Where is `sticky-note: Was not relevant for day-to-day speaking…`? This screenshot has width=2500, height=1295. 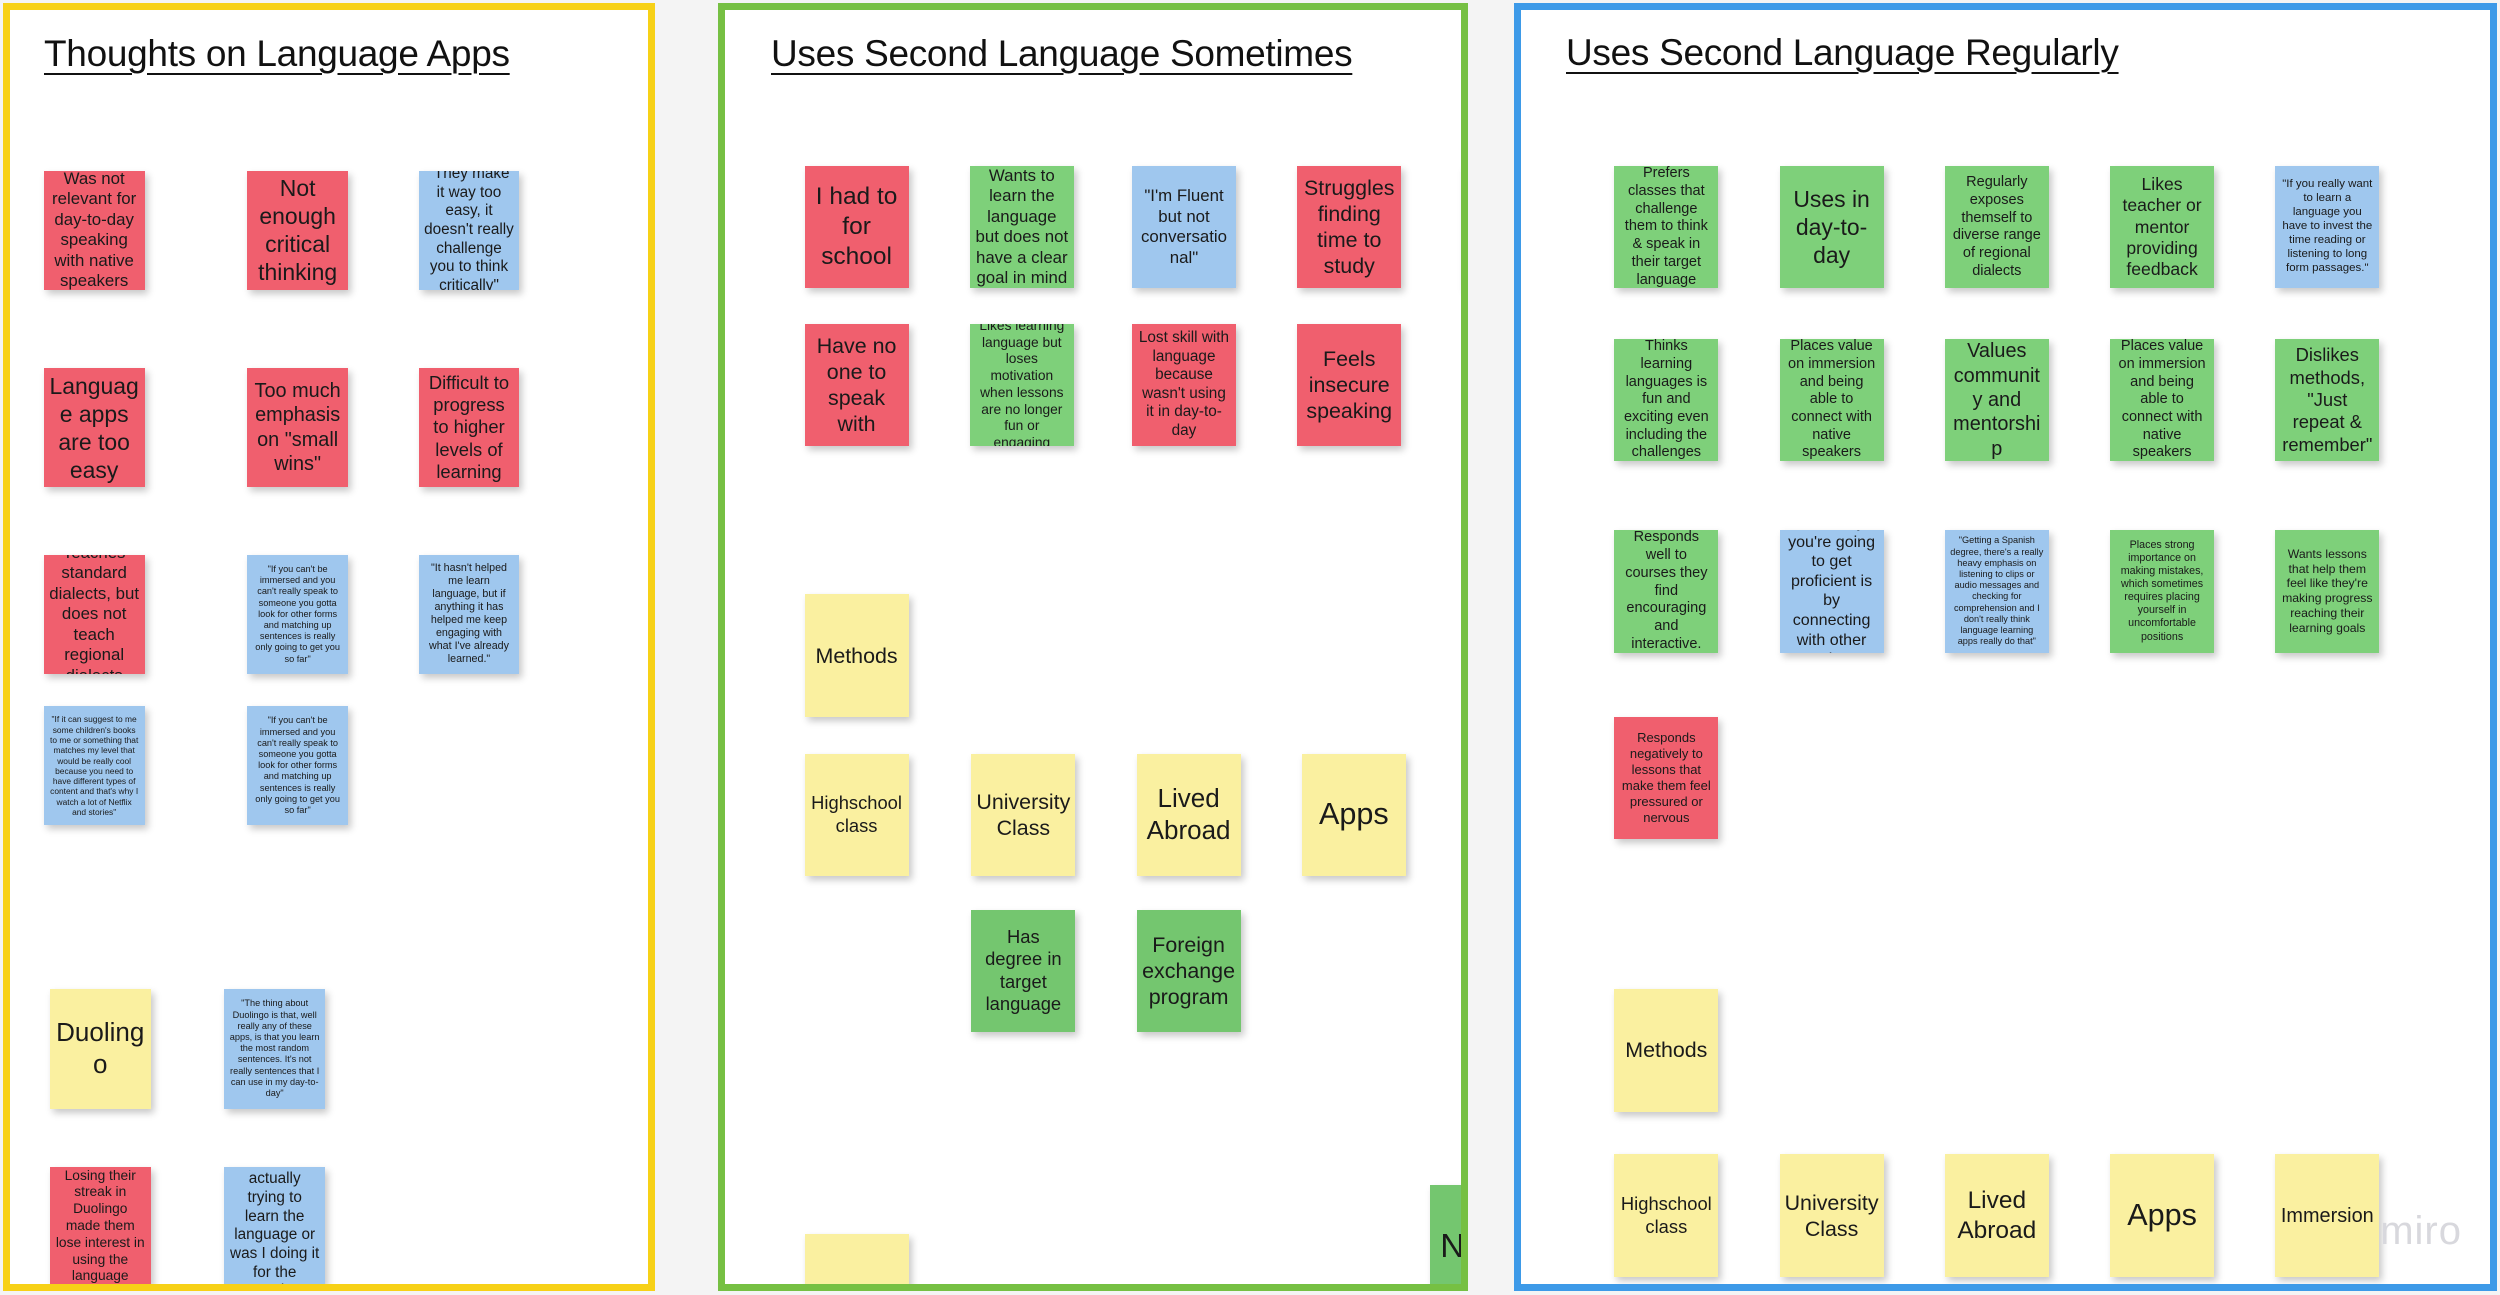 sticky-note: Was not relevant for day-to-day speaking… is located at coordinates (94, 230).